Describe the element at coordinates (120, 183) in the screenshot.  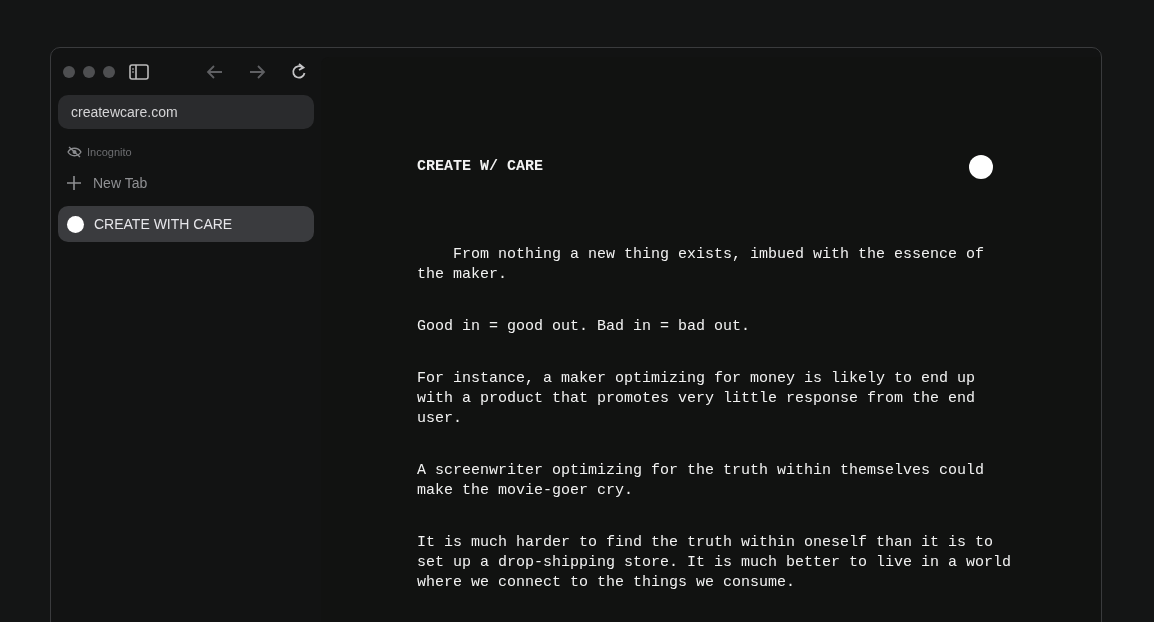
I see `new-tab-button: New Tab` at that location.